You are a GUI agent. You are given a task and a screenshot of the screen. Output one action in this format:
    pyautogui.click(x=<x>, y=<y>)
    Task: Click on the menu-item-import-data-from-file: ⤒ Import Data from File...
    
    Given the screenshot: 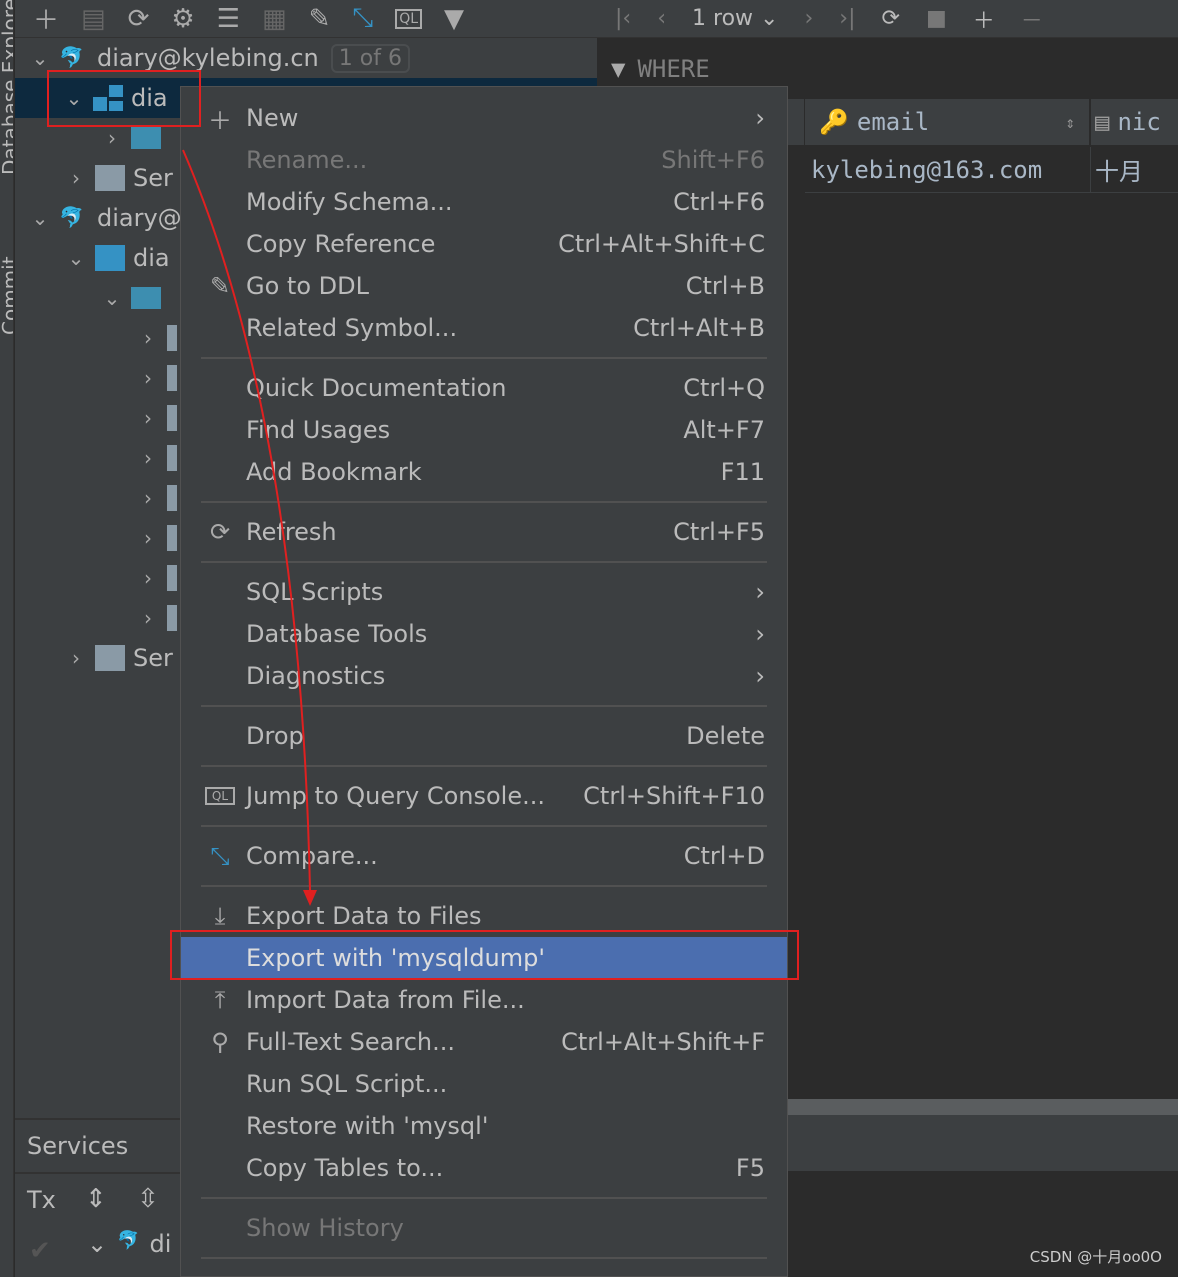 What is the action you would take?
    pyautogui.click(x=484, y=1000)
    